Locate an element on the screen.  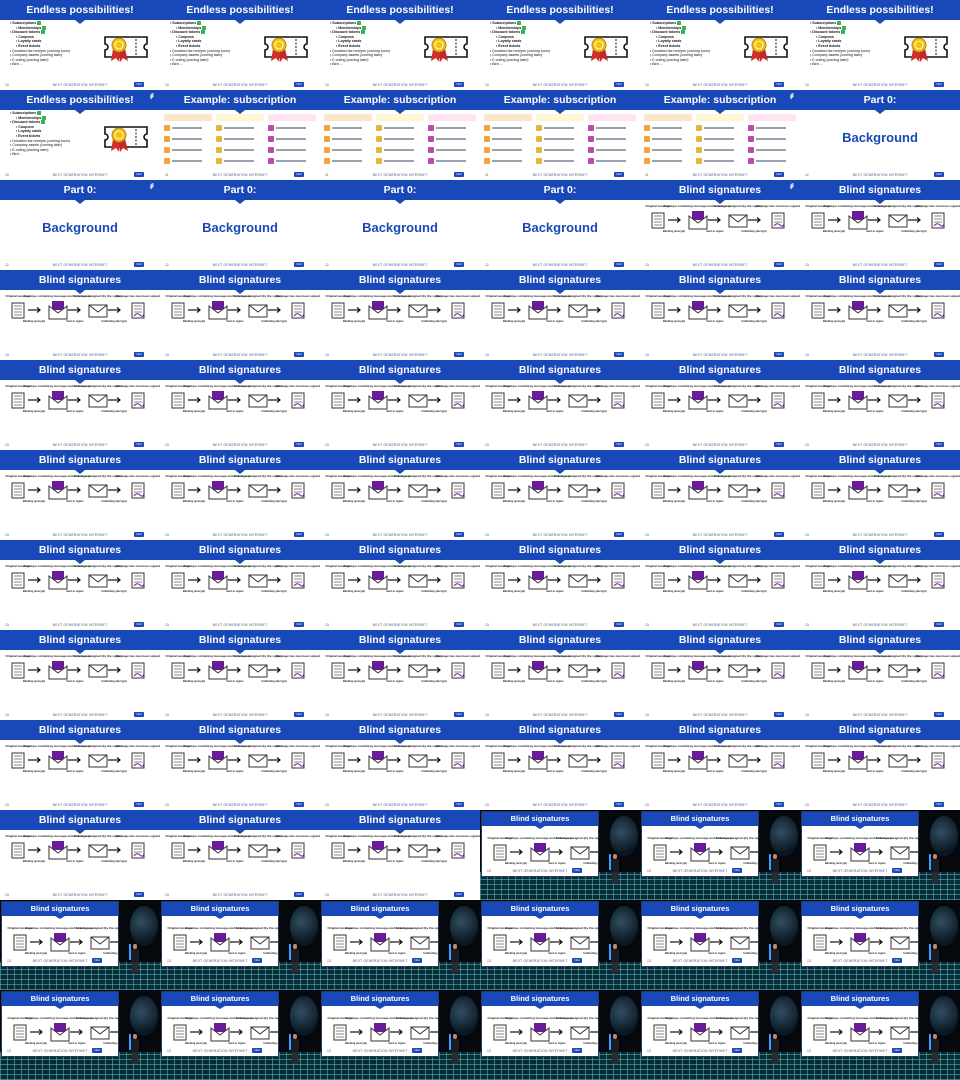
bullet-text: • Discount tokens is located at coordinates (25, 32).